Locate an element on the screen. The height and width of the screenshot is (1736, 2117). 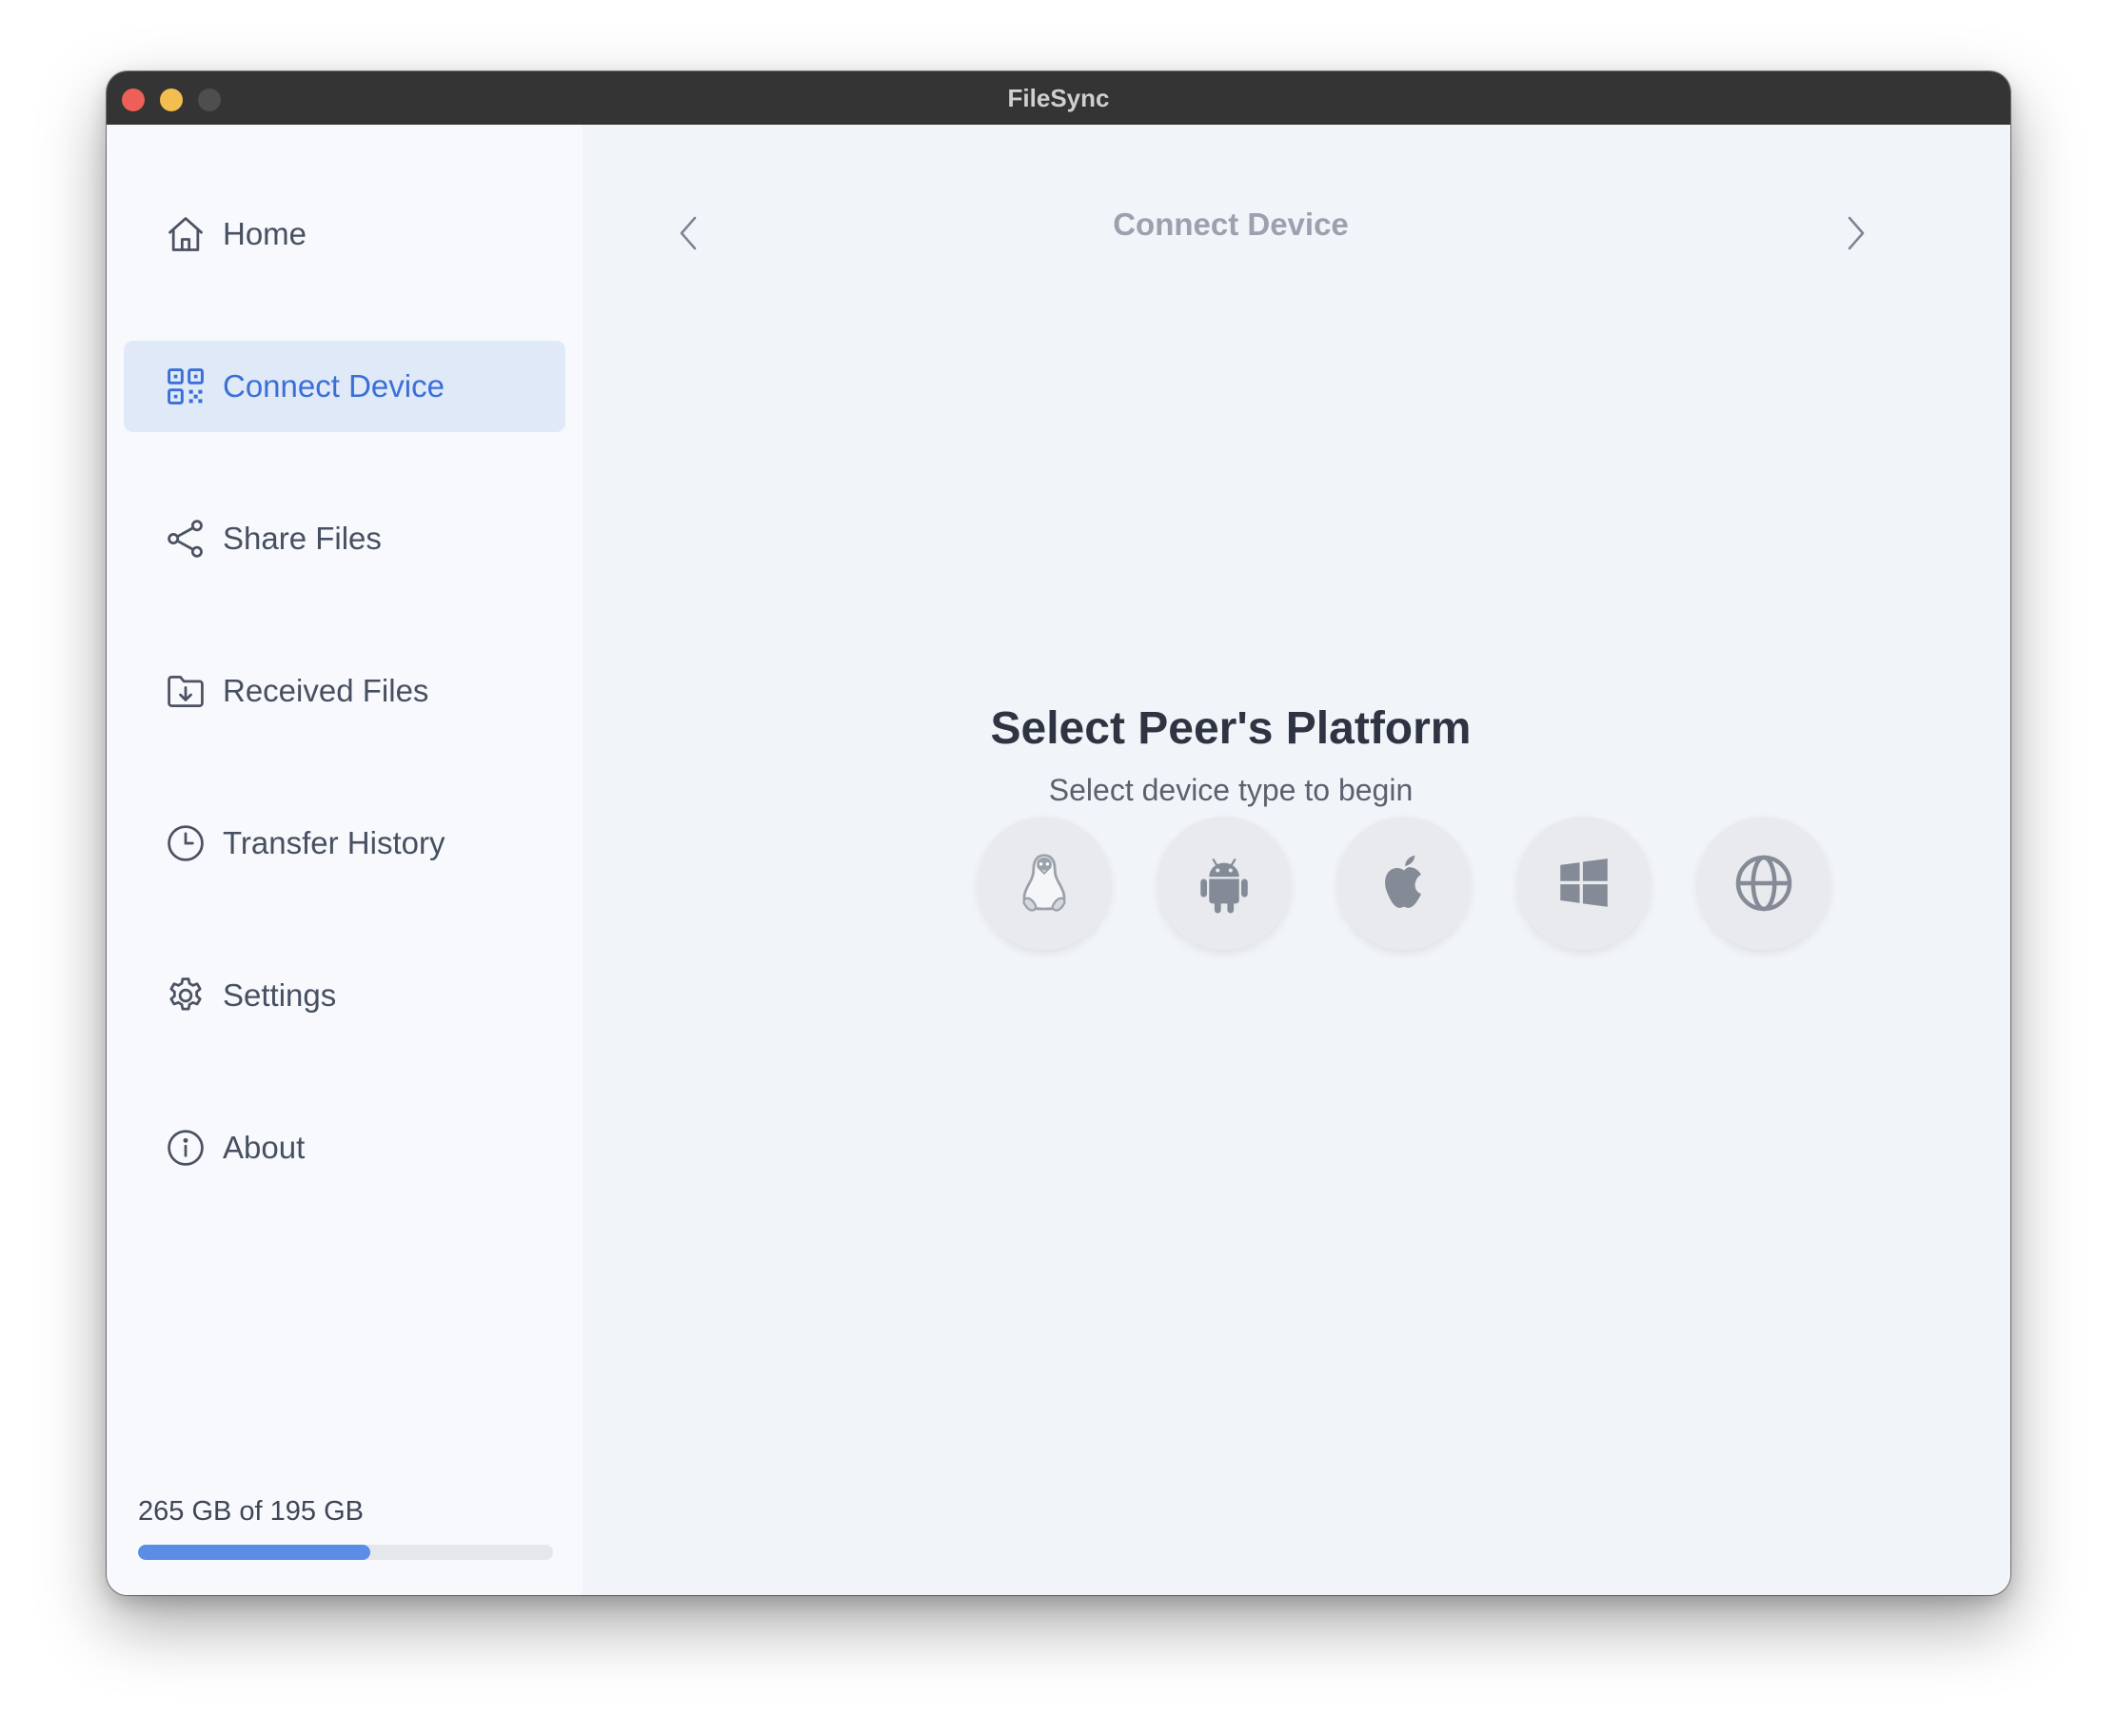
sidebar-item-label: Received Files is located at coordinates (326, 690).